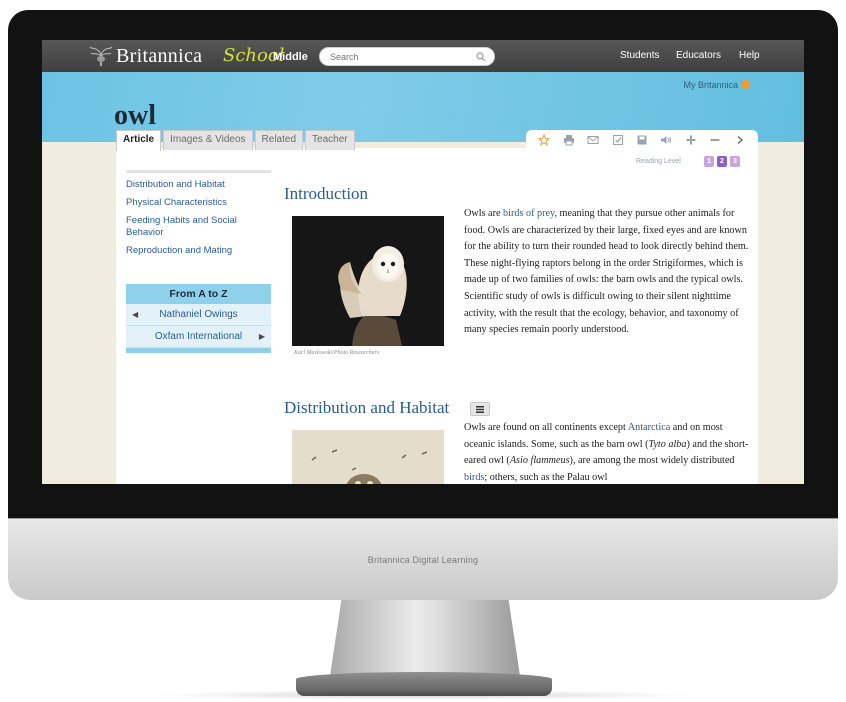  I want to click on my-britannica-link: My Britannica, so click(716, 85).